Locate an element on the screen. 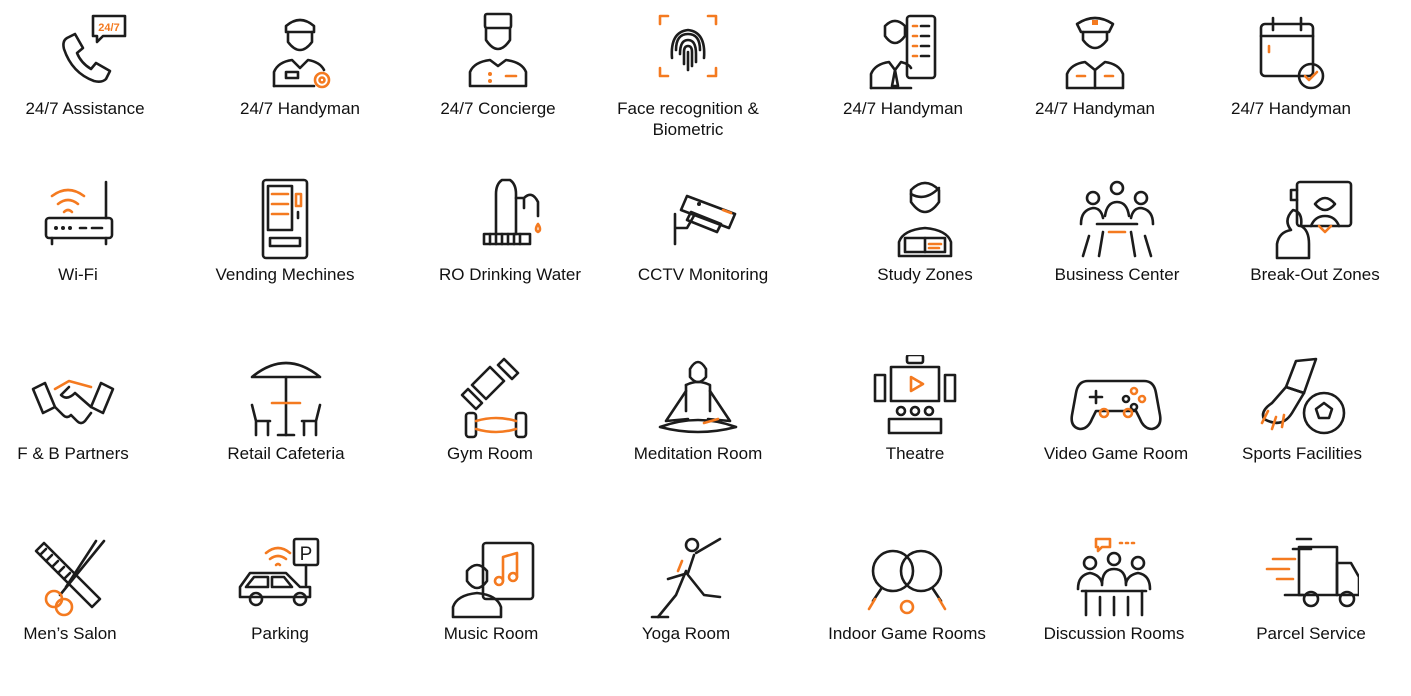 The height and width of the screenshot is (696, 1411). amenity-24-7-concierge: 24/7 Concierge is located at coordinates (498, 64).